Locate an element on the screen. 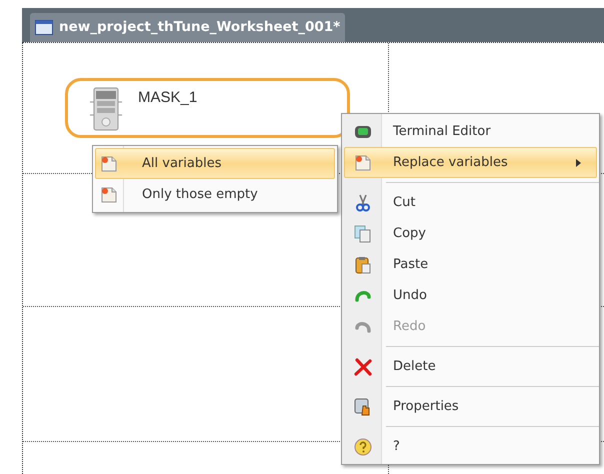 The height and width of the screenshot is (474, 604). menu-item: Paste is located at coordinates (470, 264).